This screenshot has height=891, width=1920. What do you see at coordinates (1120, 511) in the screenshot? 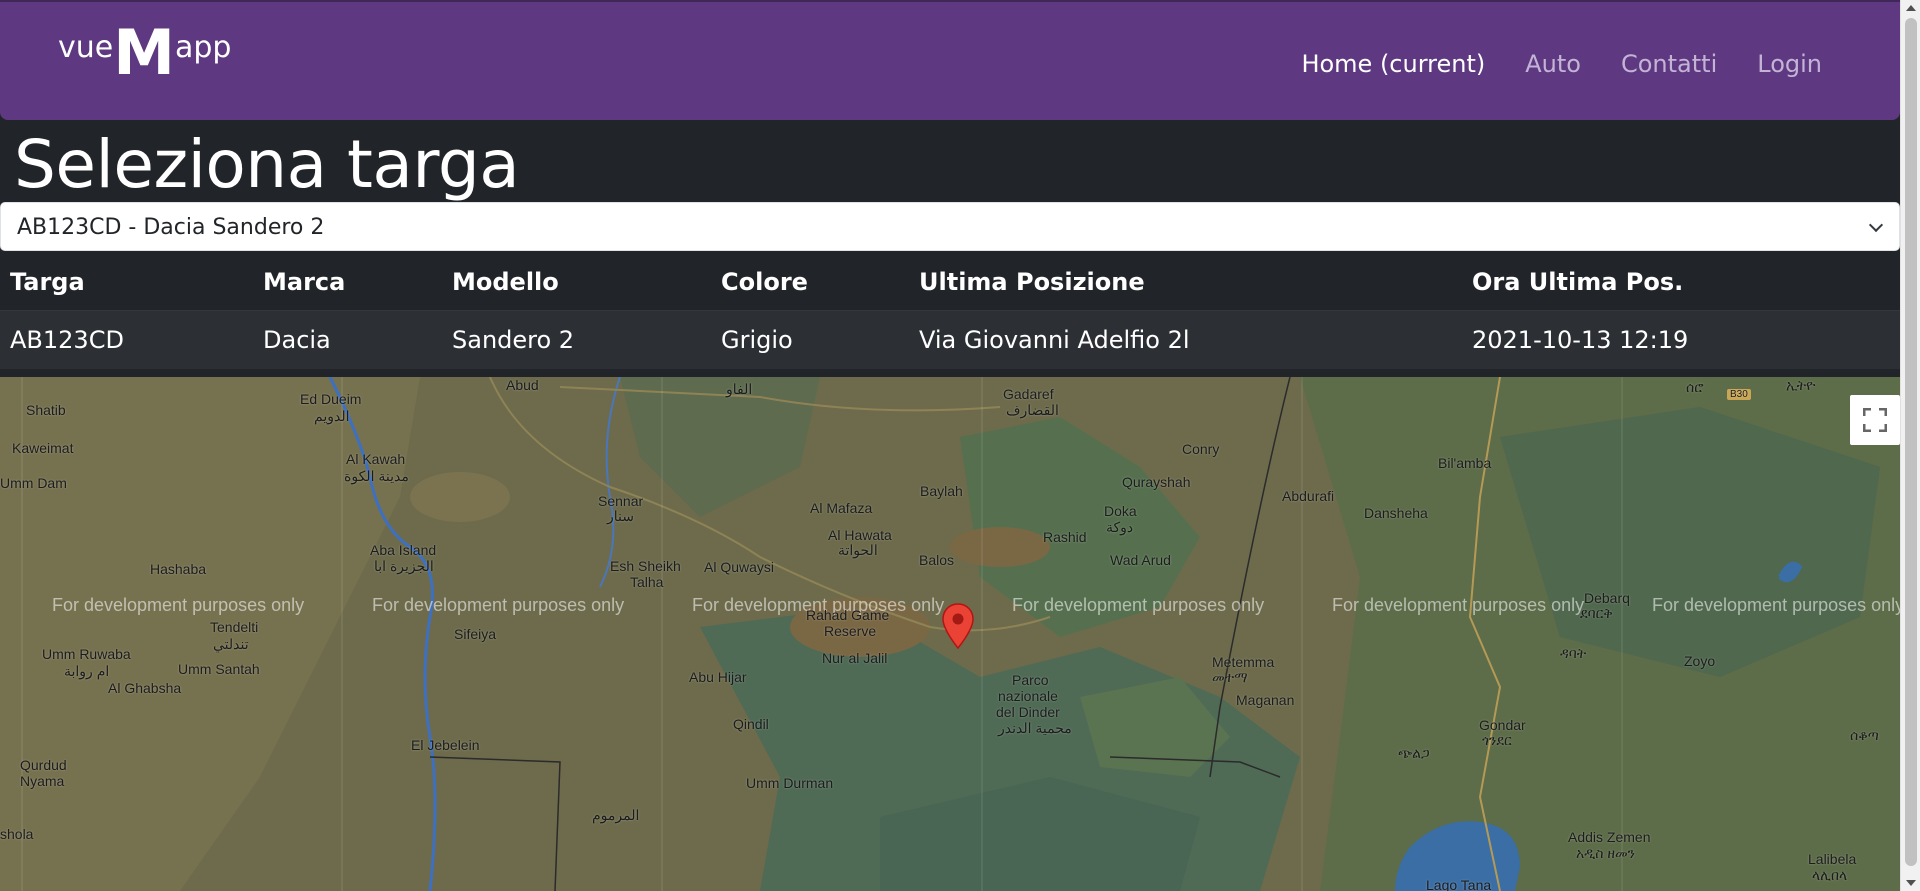
I see `map-label: Doka` at bounding box center [1120, 511].